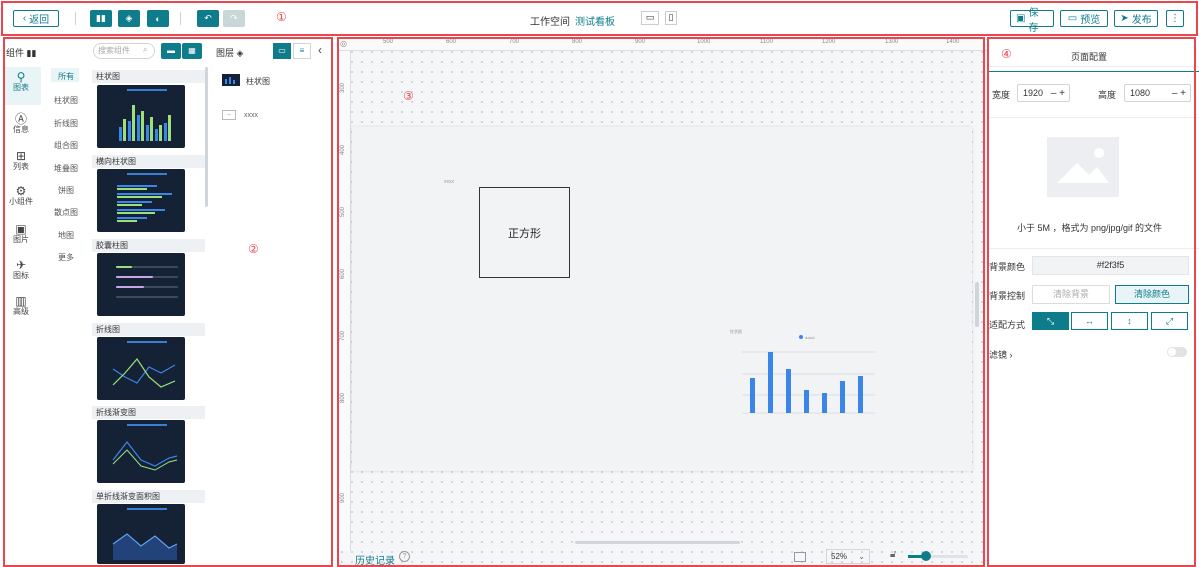 This screenshot has width=1199, height=567. I want to click on collapse-panel-icon: ‹, so click(320, 50).